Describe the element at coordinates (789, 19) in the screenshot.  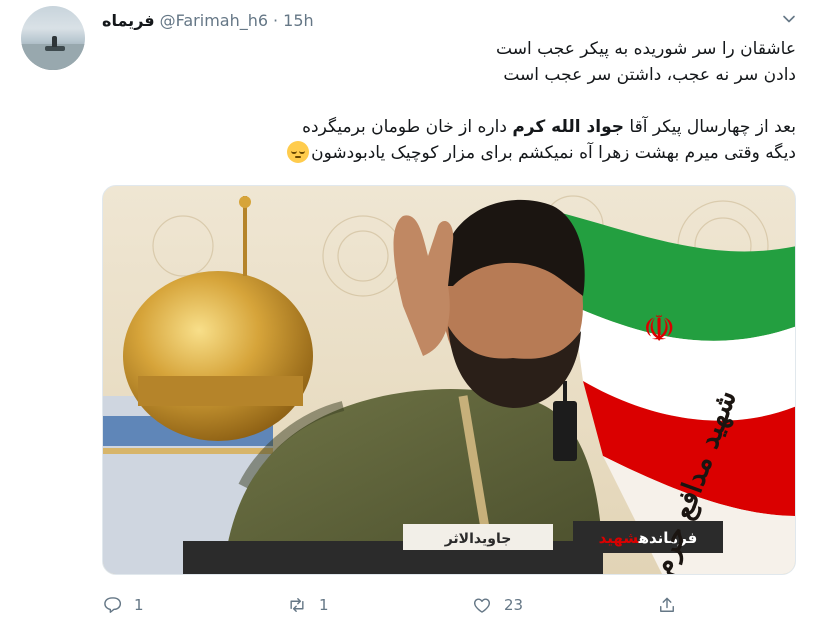
I see `chevron-down-icon` at that location.